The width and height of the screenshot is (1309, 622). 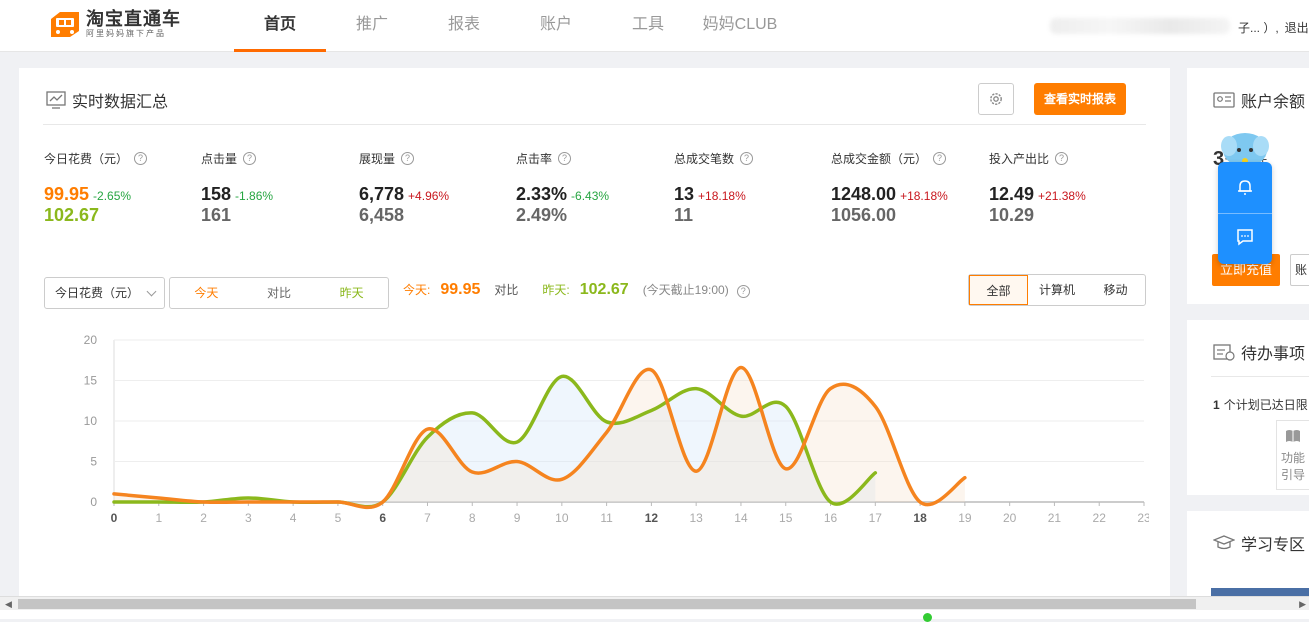 I want to click on tab-compare: 对比, so click(x=279, y=293).